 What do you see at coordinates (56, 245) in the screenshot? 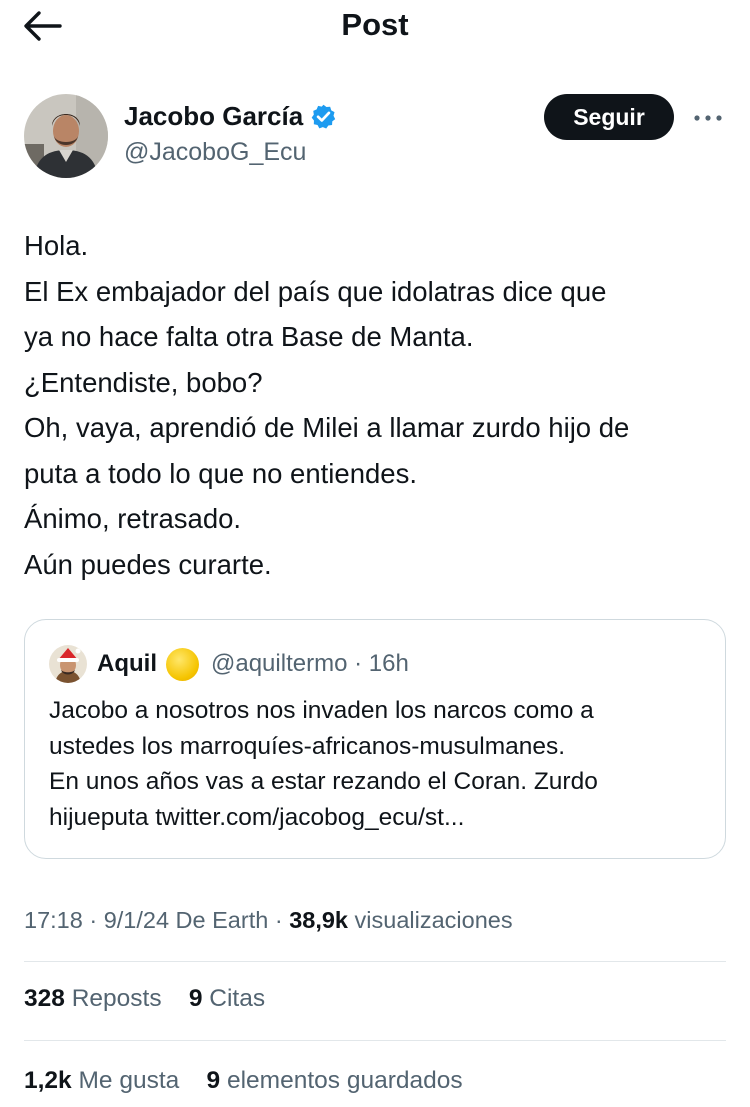
I see `post-line: Hola.` at bounding box center [56, 245].